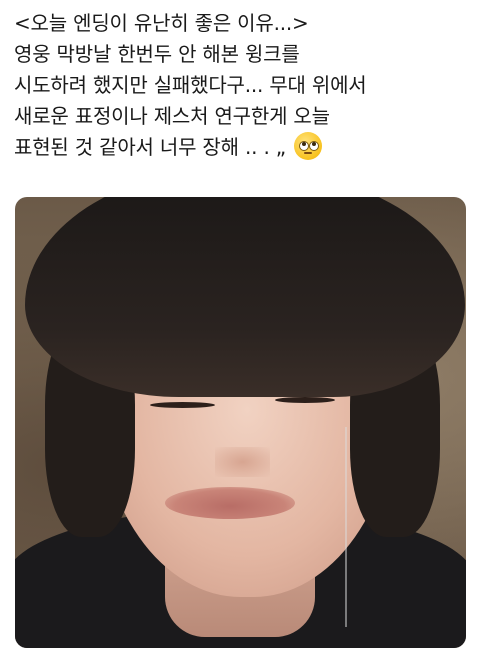 The height and width of the screenshot is (660, 480). What do you see at coordinates (182, 405) in the screenshot?
I see `photo-eye-left` at bounding box center [182, 405].